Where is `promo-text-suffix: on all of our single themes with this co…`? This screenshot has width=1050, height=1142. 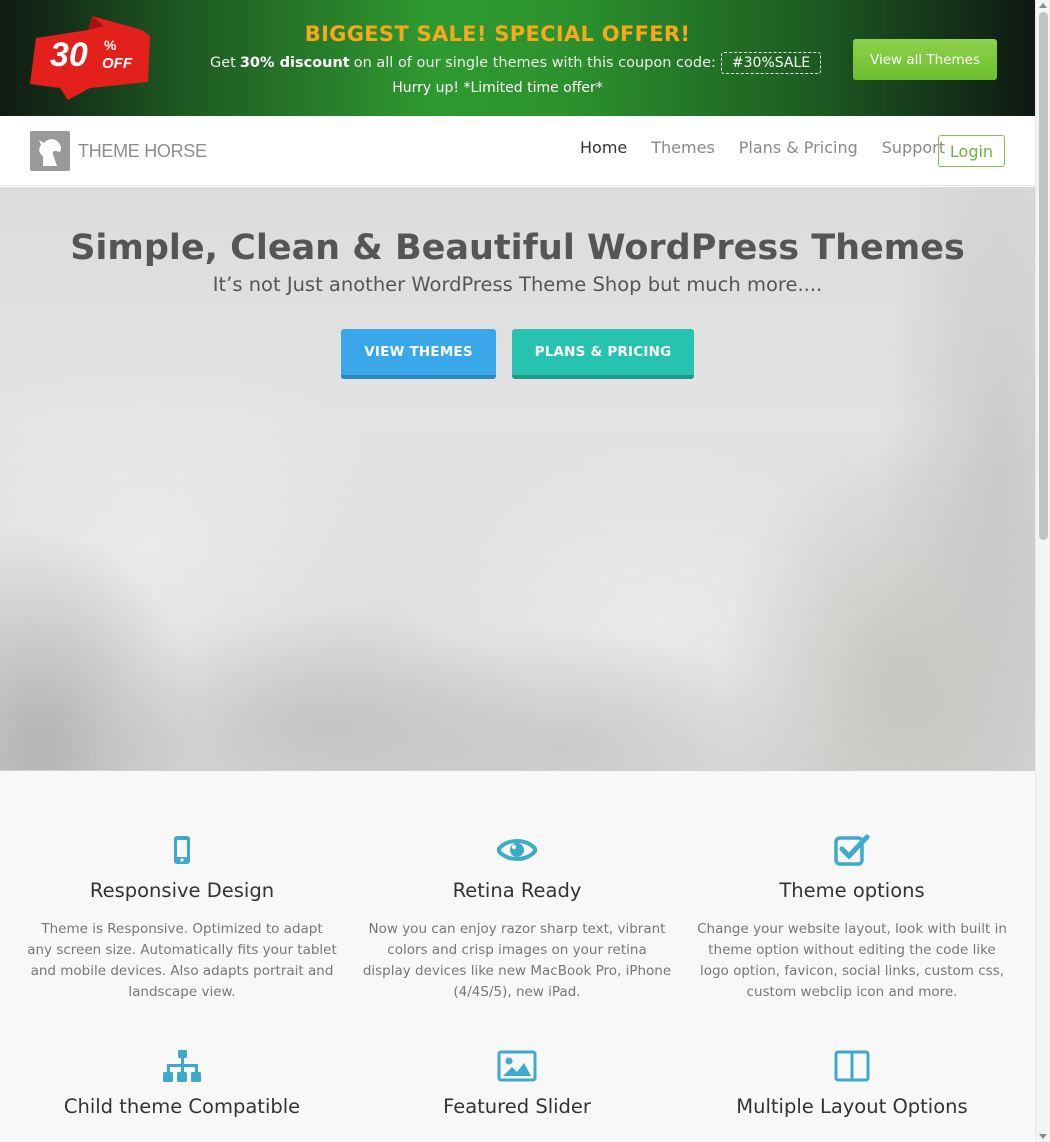 promo-text-suffix: on all of our single themes with this co… is located at coordinates (534, 63).